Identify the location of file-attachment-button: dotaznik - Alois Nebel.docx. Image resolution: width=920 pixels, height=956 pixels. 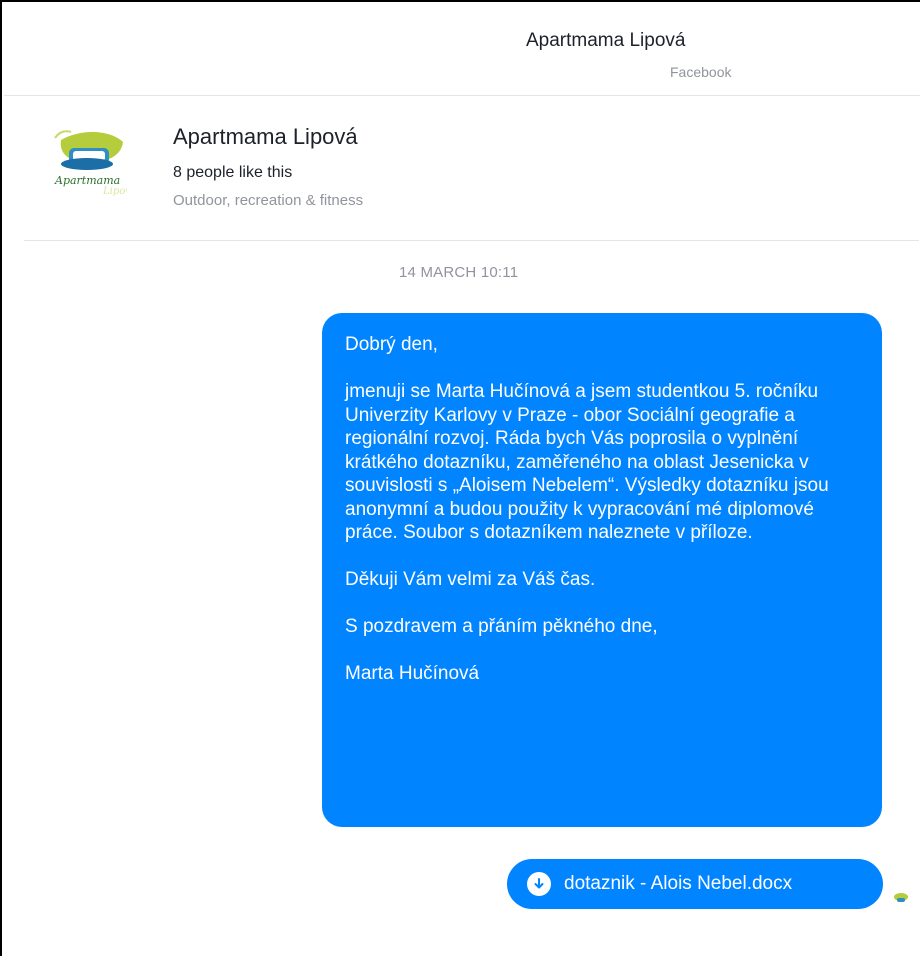
(695, 884).